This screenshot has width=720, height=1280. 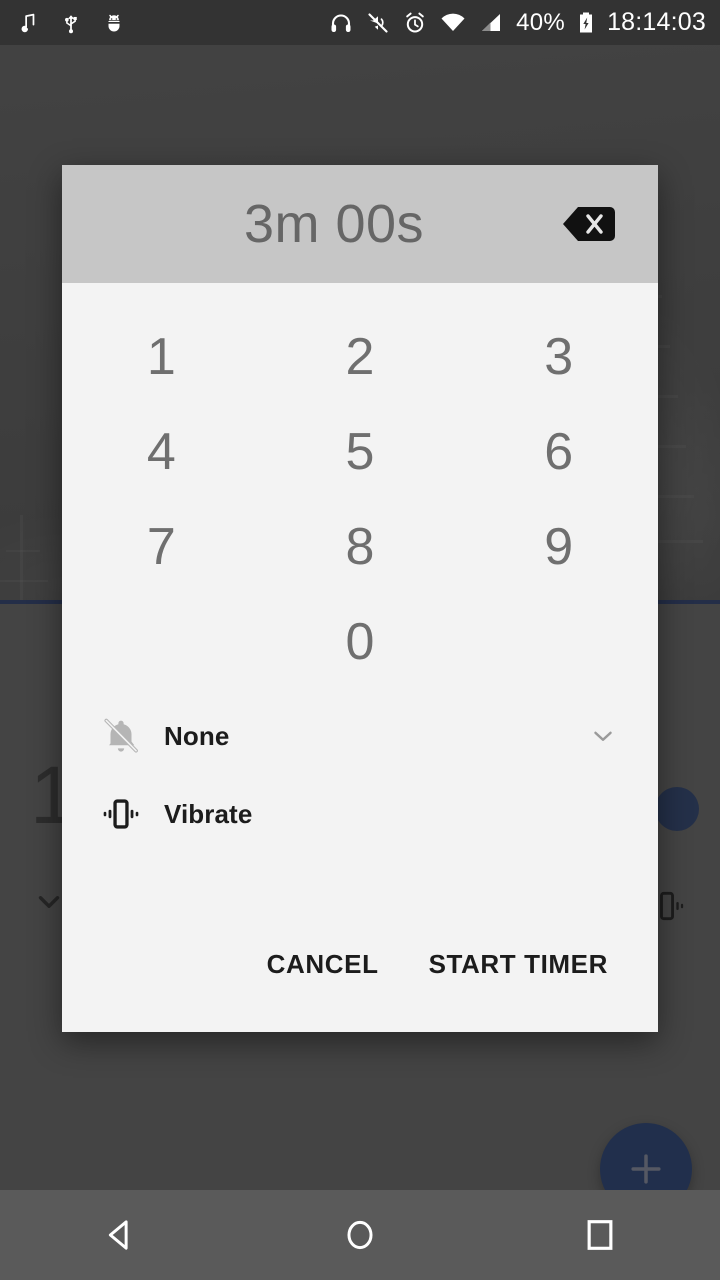 What do you see at coordinates (558, 641) in the screenshot?
I see `key-blank-right` at bounding box center [558, 641].